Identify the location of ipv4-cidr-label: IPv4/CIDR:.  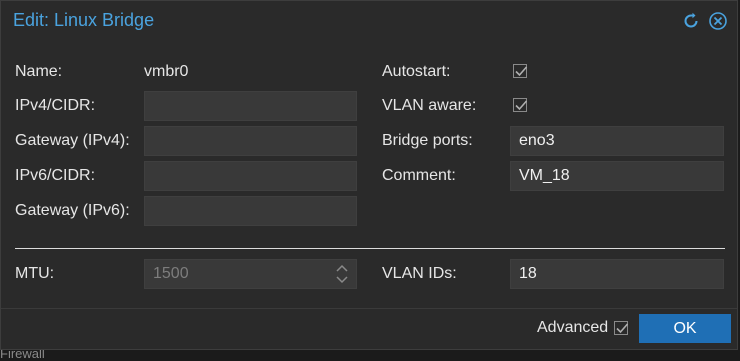
(55, 105).